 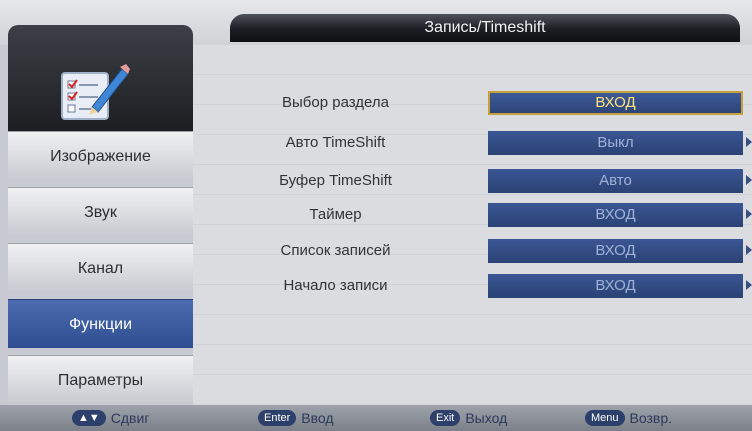 What do you see at coordinates (95, 92) in the screenshot?
I see `checklist-pencil-icon` at bounding box center [95, 92].